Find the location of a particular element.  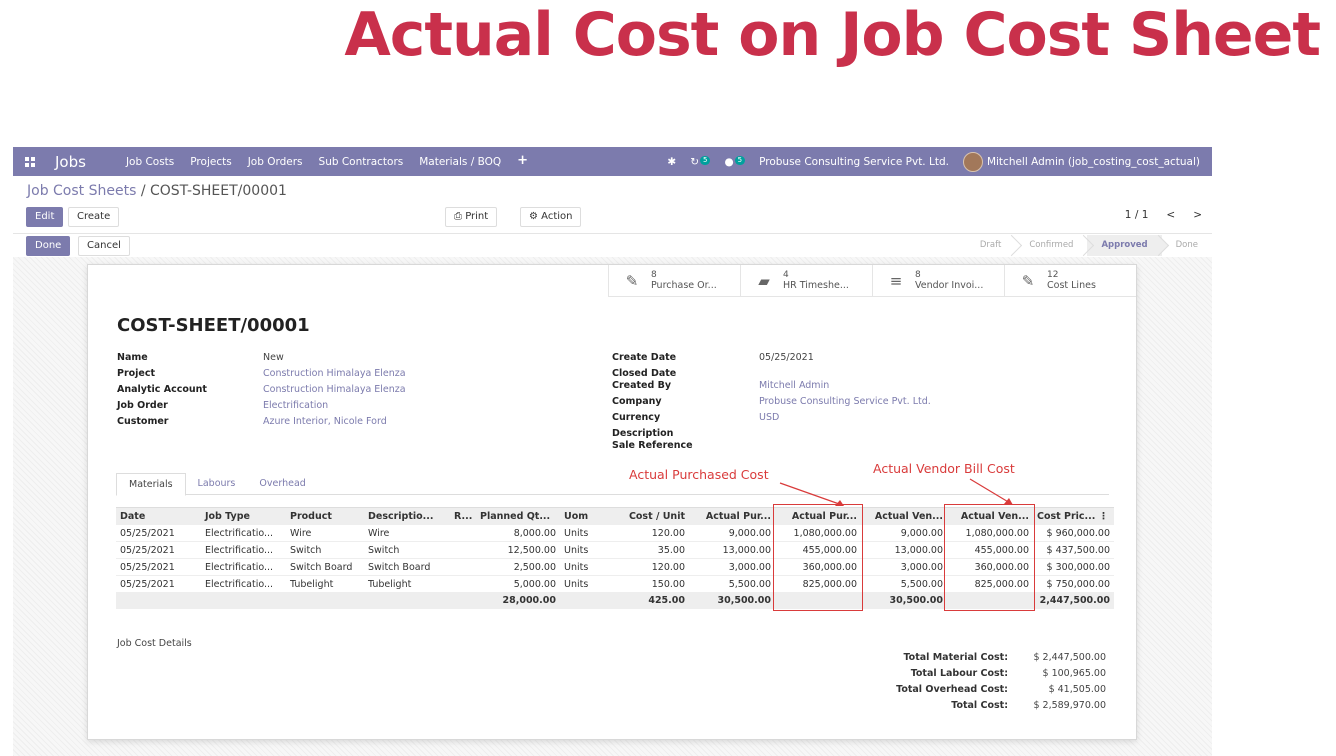

field-value-link: Azure Interior, Nicole Ford is located at coordinates (325, 421).